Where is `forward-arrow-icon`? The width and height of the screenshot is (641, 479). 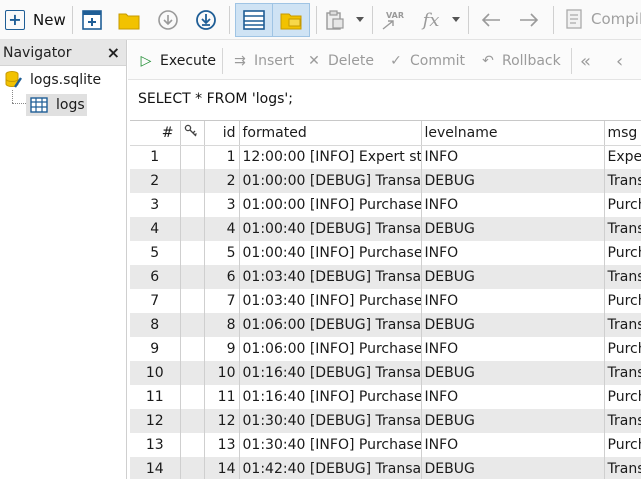 forward-arrow-icon is located at coordinates (529, 20).